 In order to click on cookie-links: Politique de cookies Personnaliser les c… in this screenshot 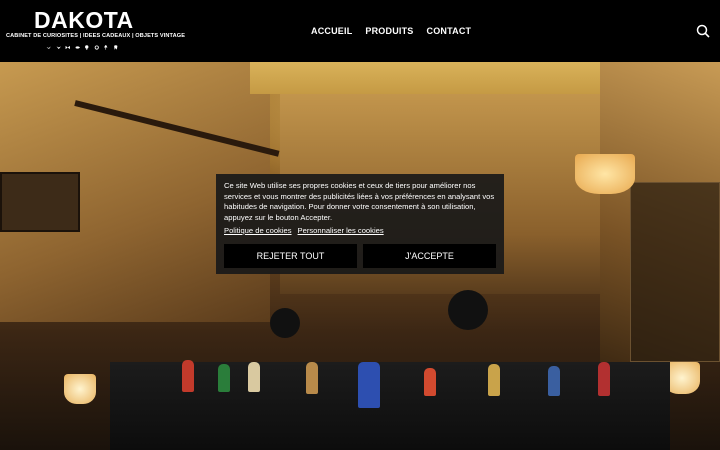, I will do `click(304, 230)`.